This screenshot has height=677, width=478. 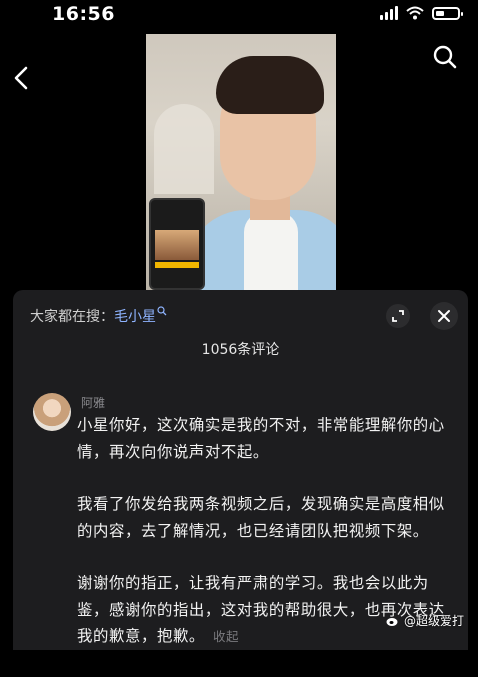 What do you see at coordinates (392, 621) in the screenshot?
I see `weibo-logo-icon` at bounding box center [392, 621].